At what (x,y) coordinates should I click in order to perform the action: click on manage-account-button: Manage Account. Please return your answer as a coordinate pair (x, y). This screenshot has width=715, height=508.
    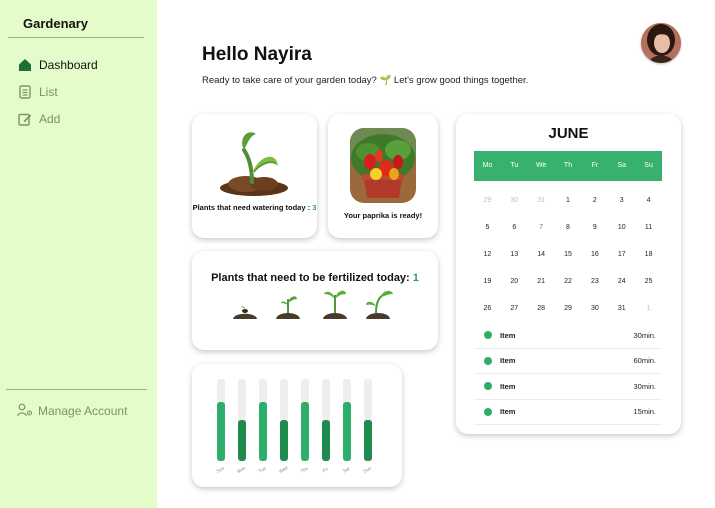
    Looking at the image, I should click on (72, 411).